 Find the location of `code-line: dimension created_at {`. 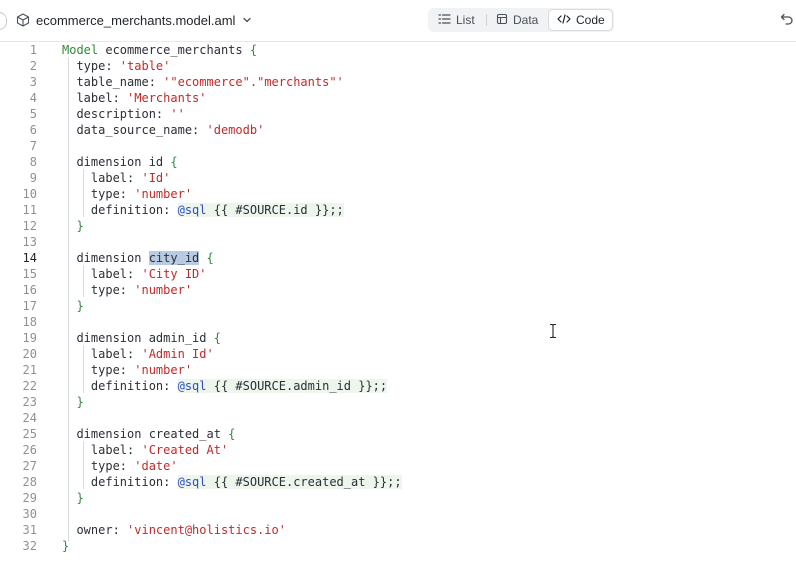

code-line: dimension created_at { is located at coordinates (398, 434).